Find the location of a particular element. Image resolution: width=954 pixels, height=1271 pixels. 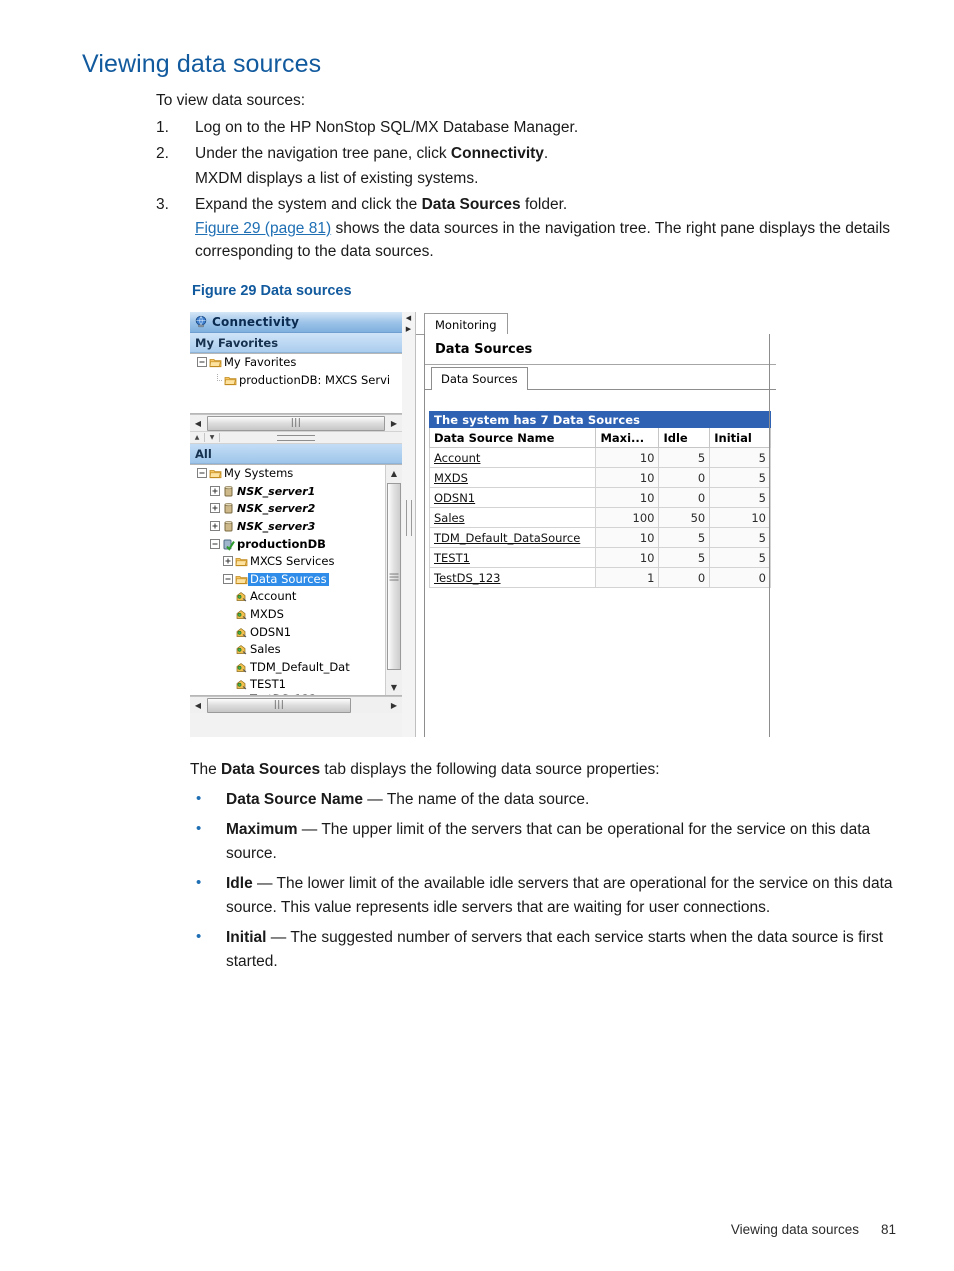

tree-node: Account is located at coordinates (296, 597).